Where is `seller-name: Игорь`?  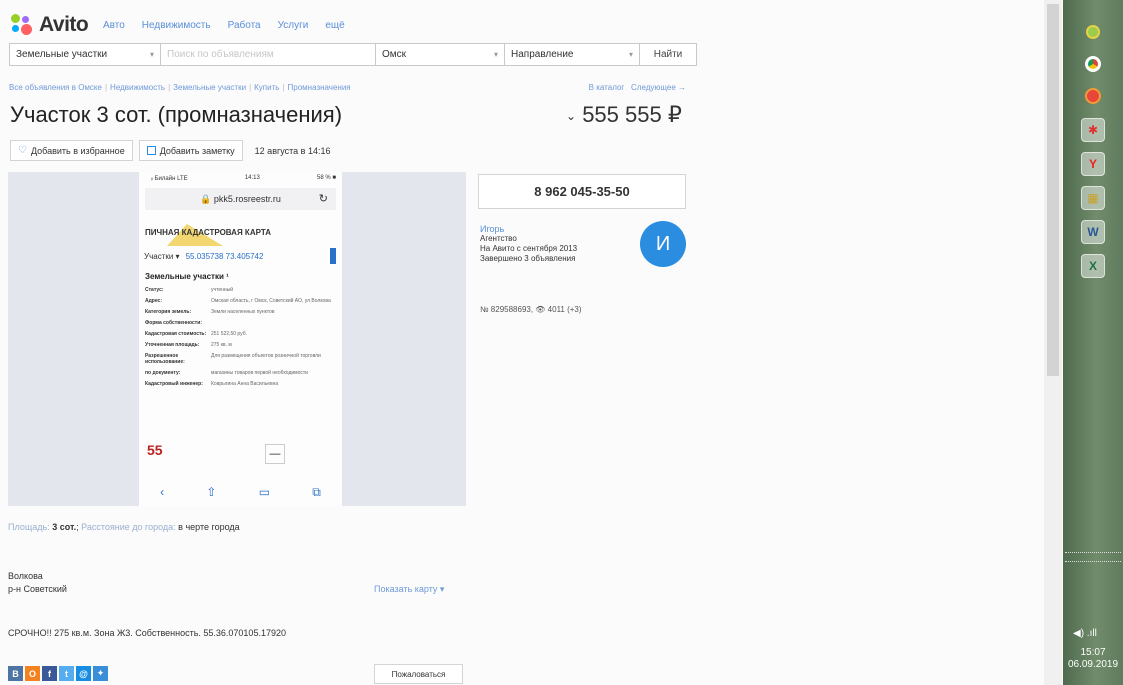
seller-name: Игорь is located at coordinates (528, 229).